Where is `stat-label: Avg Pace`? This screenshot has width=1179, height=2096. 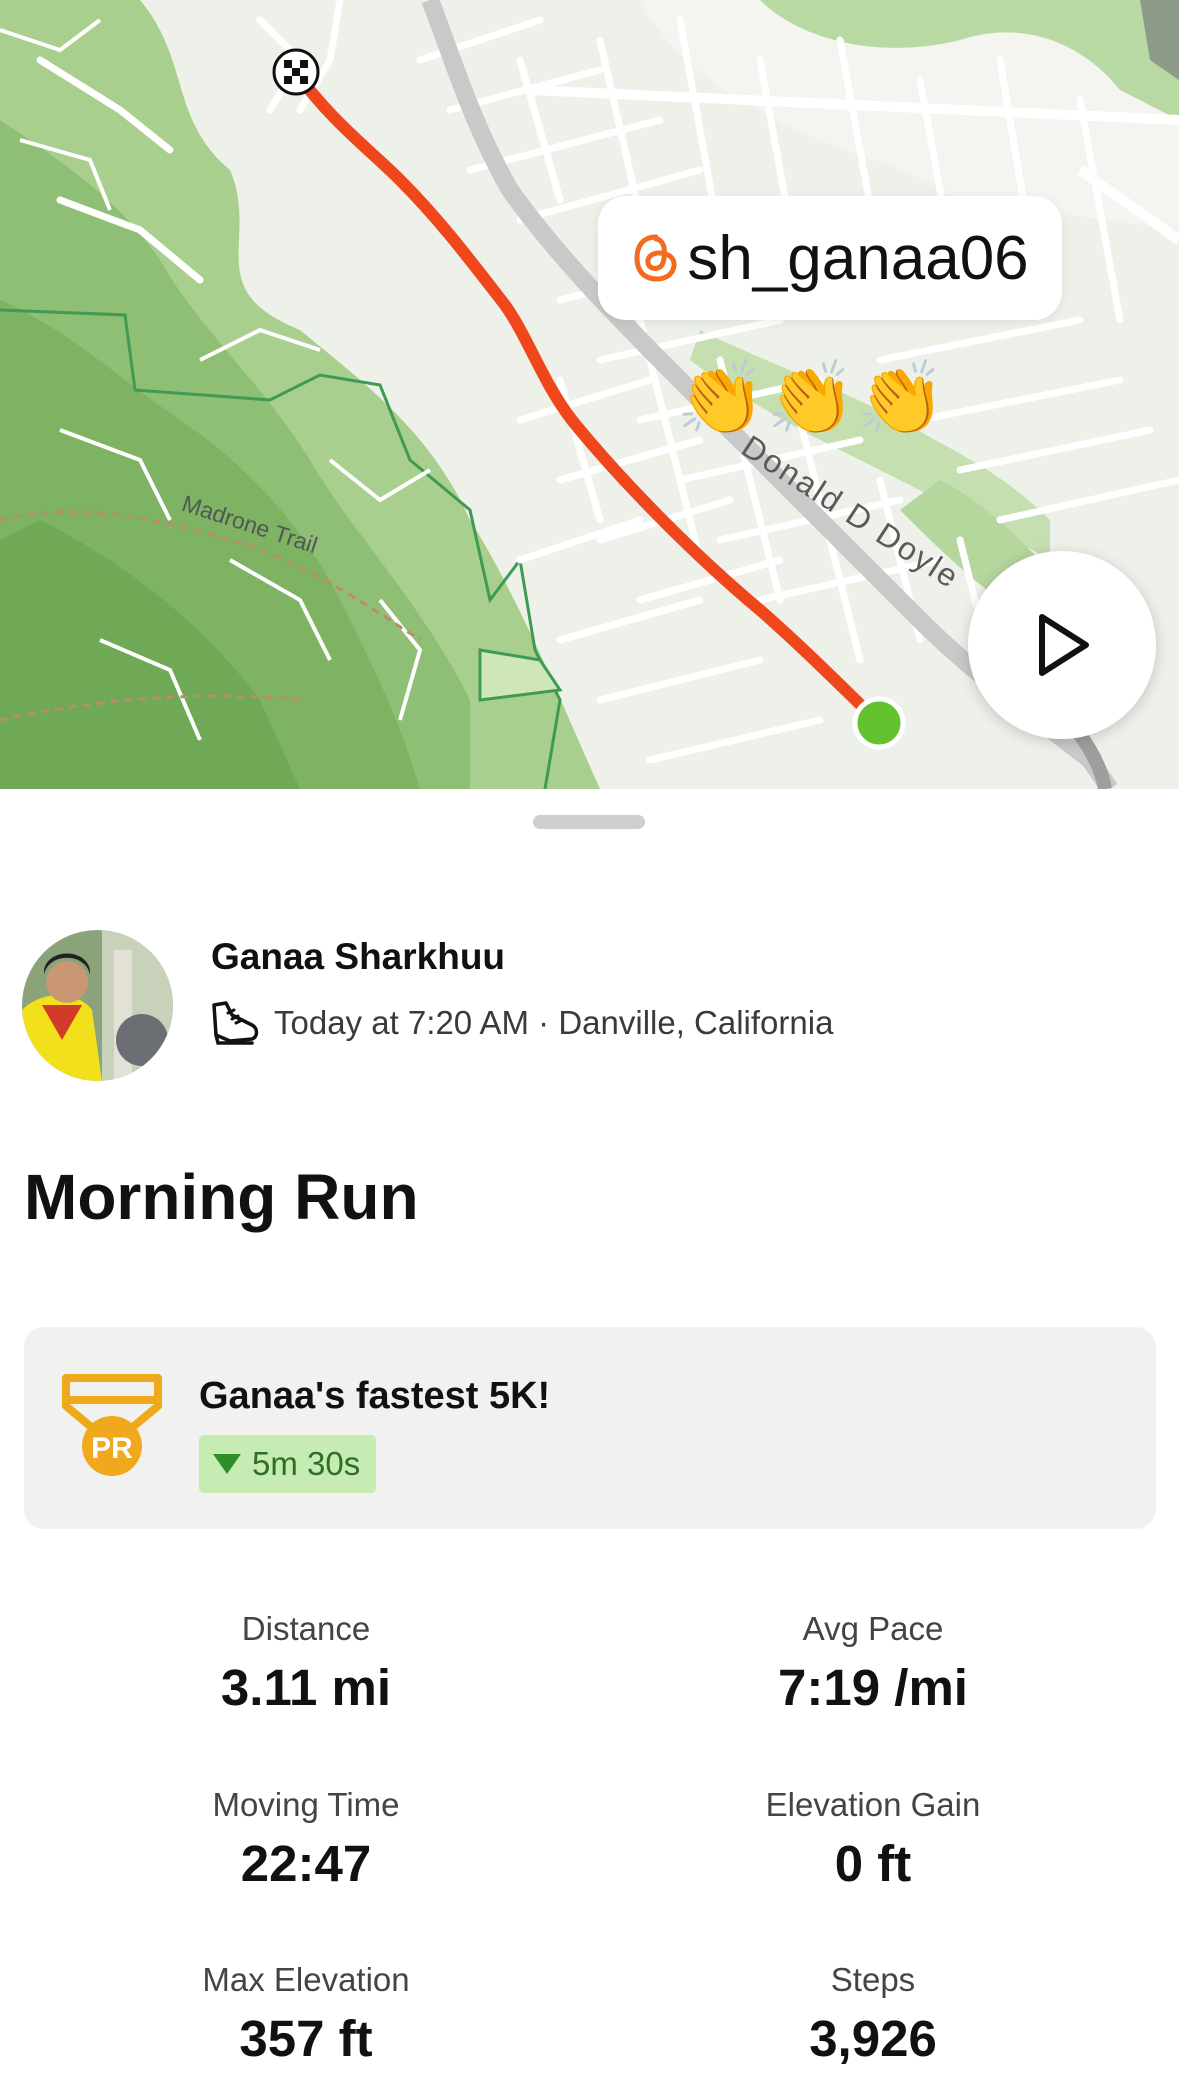 stat-label: Avg Pace is located at coordinates (873, 1628).